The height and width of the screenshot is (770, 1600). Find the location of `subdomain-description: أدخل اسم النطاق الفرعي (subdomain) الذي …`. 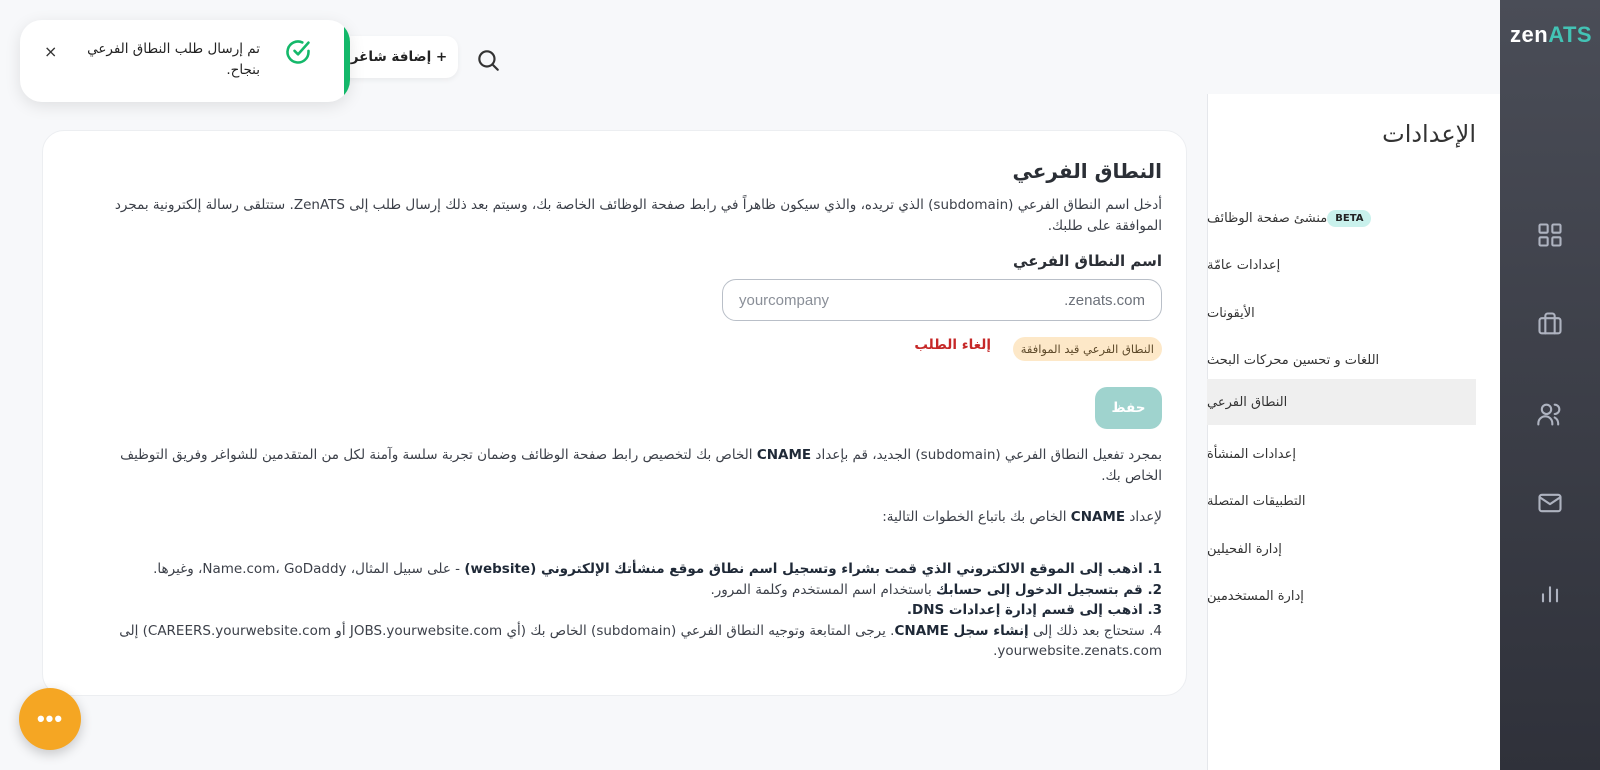

subdomain-description: أدخل اسم النطاق الفرعي (subdomain) الذي … is located at coordinates (638, 215).